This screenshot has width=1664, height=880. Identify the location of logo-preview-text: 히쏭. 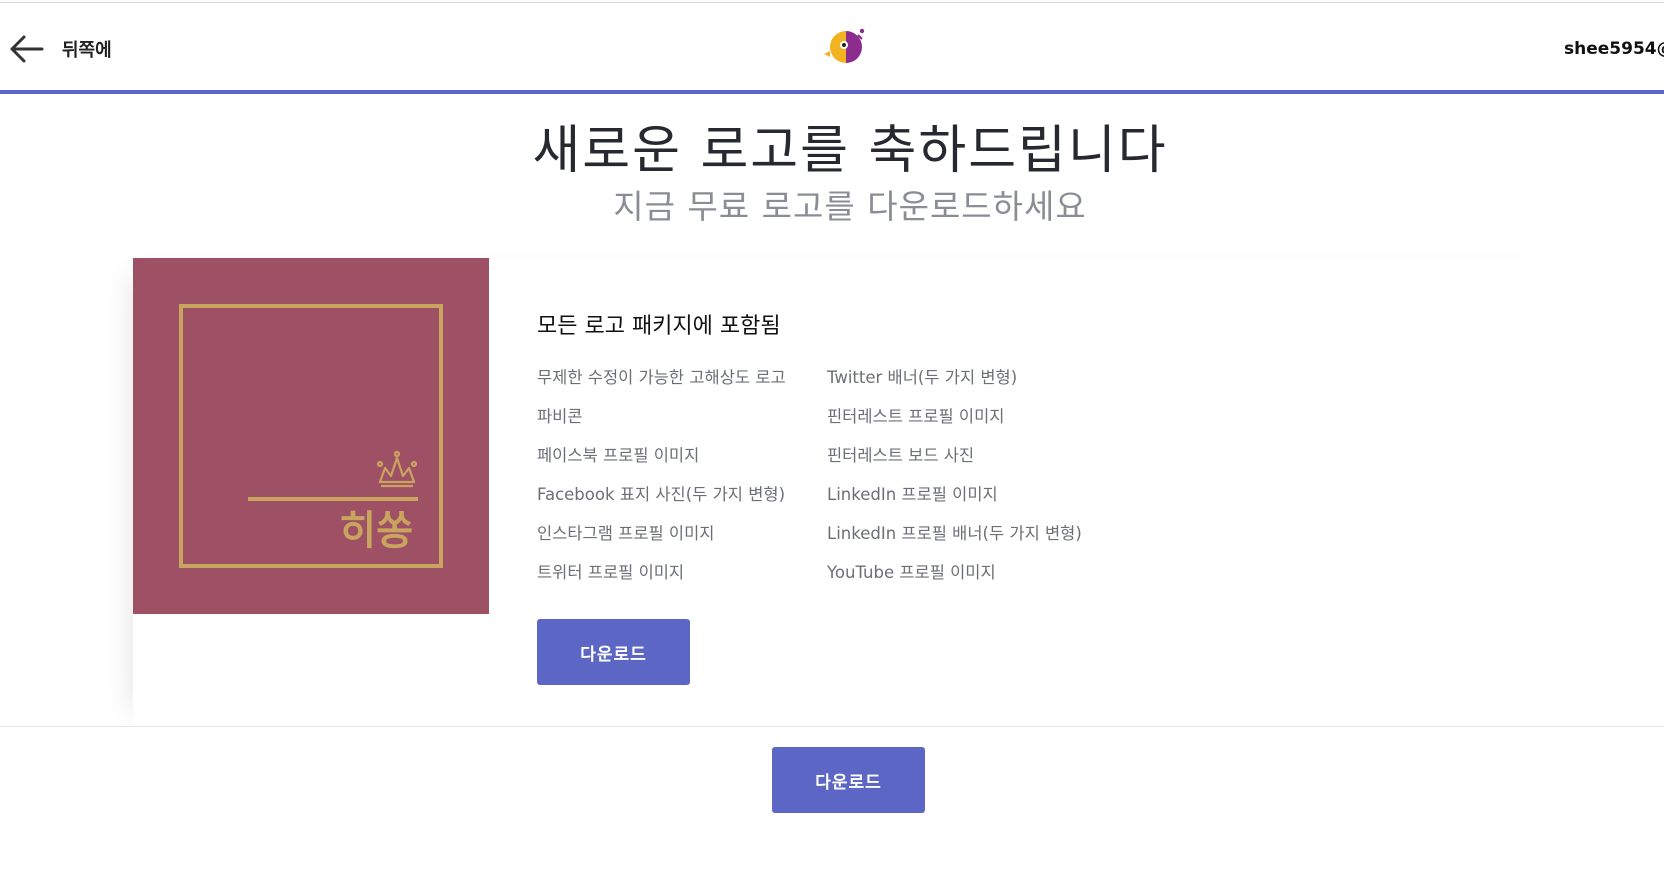
(376, 531).